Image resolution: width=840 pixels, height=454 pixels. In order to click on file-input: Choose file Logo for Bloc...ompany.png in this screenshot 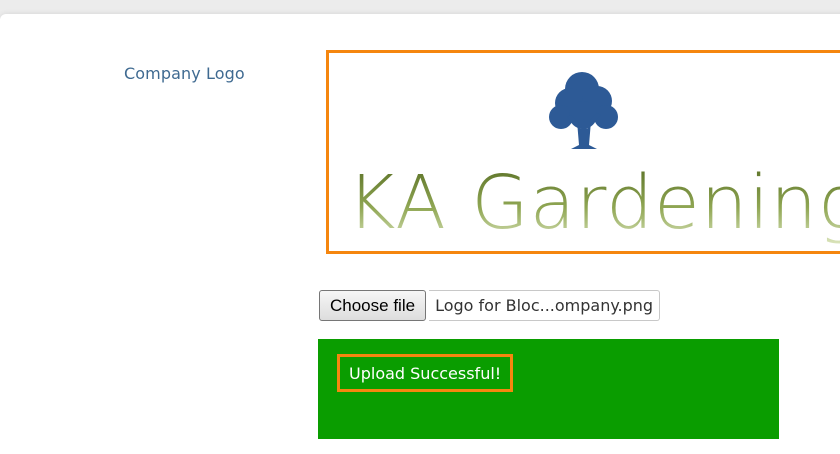, I will do `click(490, 305)`.